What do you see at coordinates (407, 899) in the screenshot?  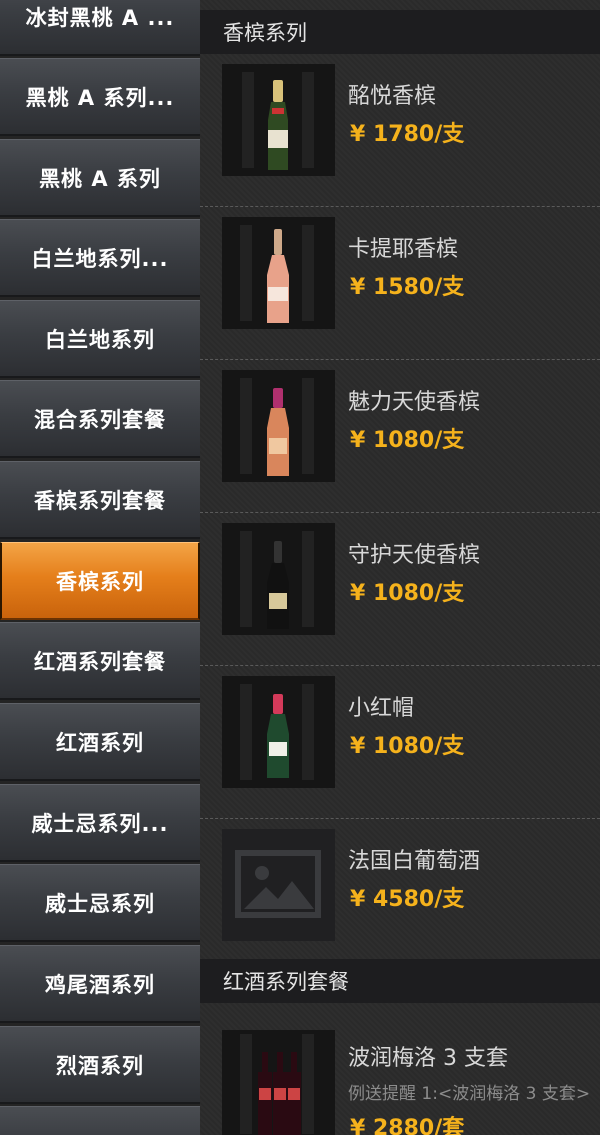 I see `product-price: ¥ 4580/支` at bounding box center [407, 899].